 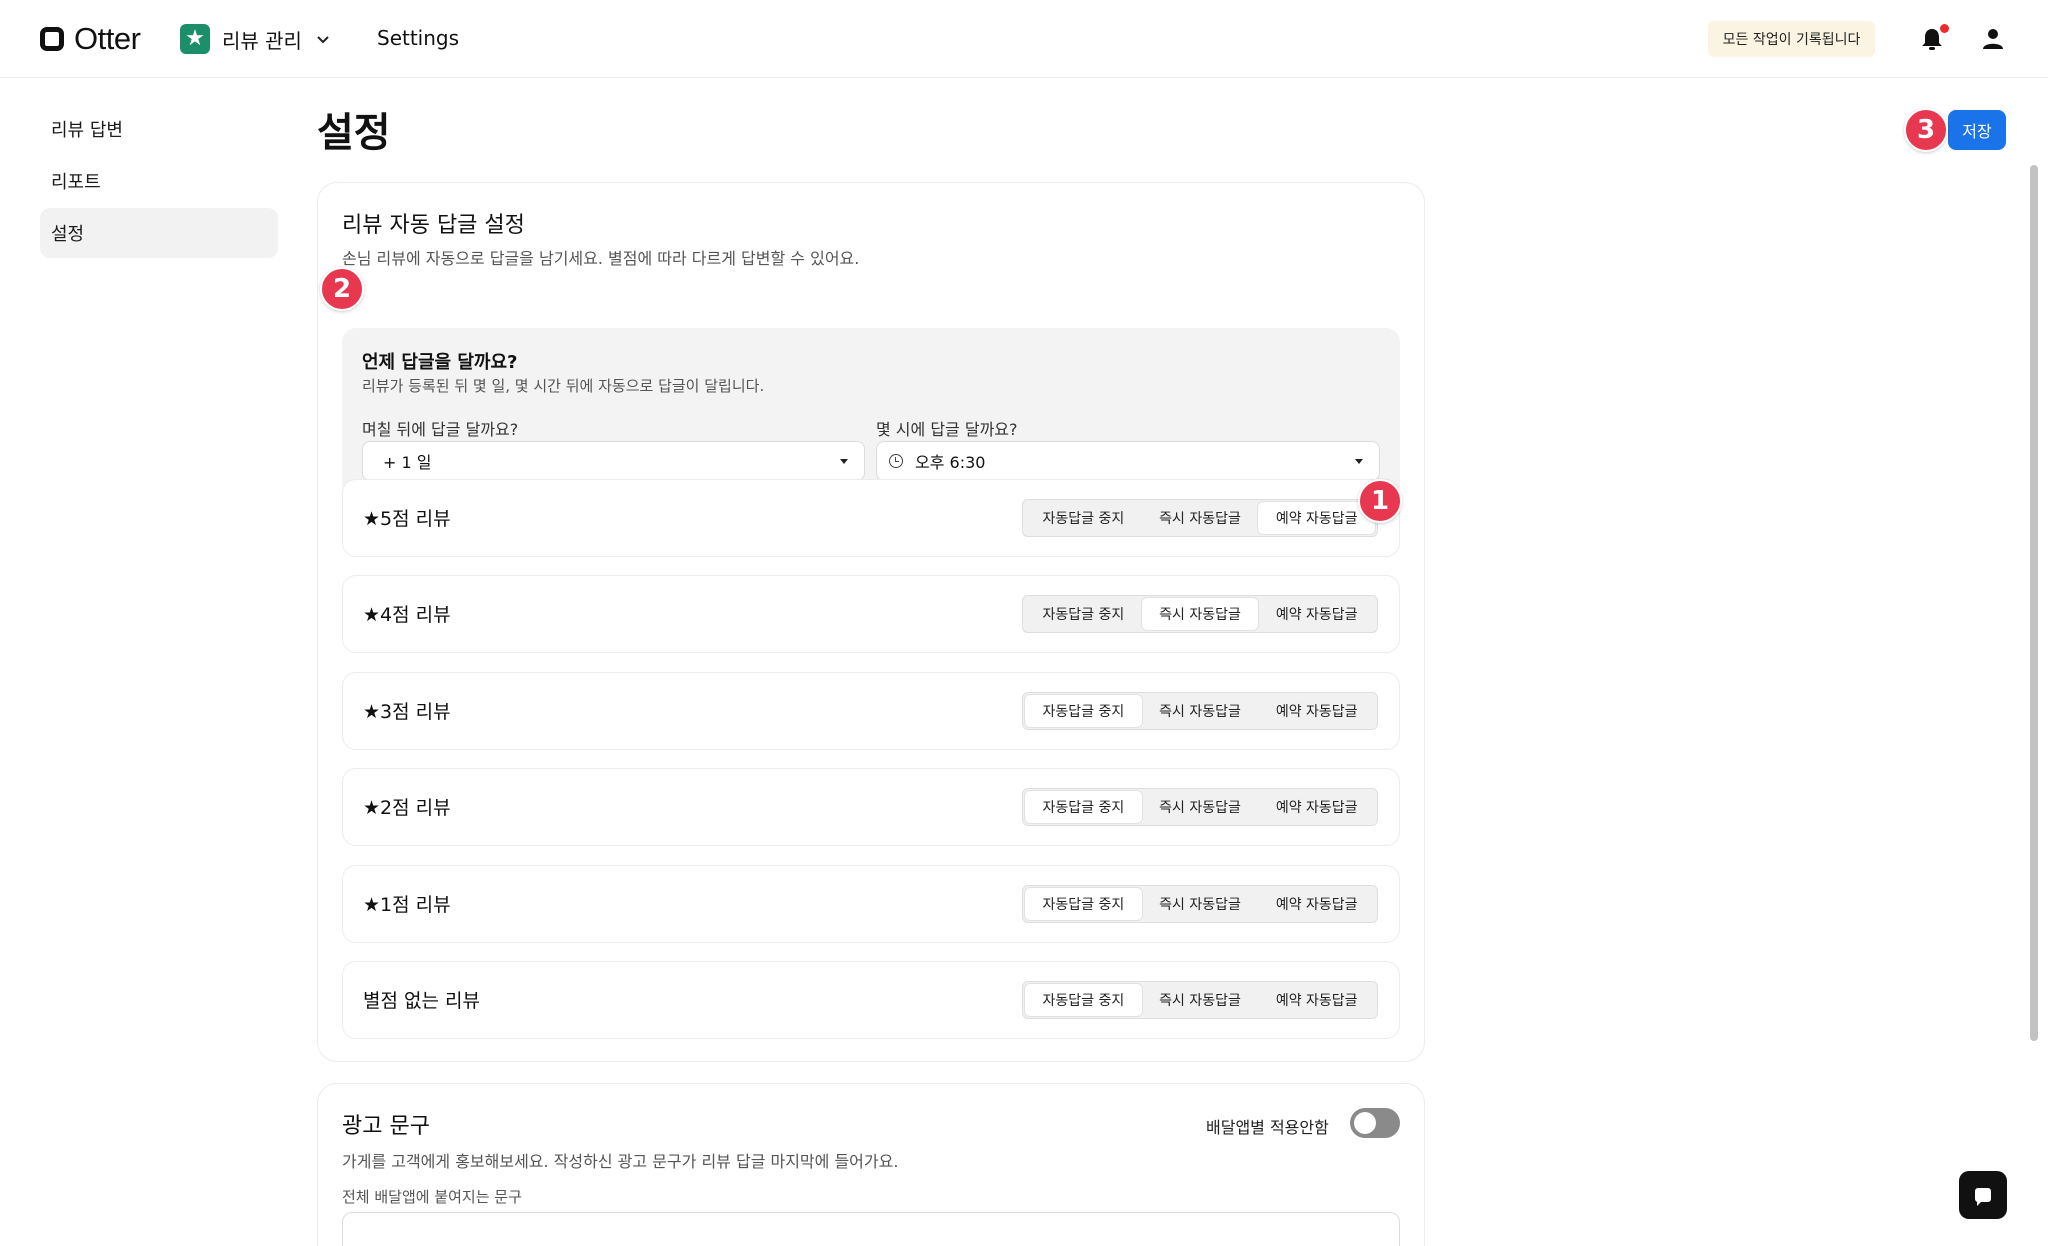 I want to click on star-icon: ★, so click(x=195, y=39).